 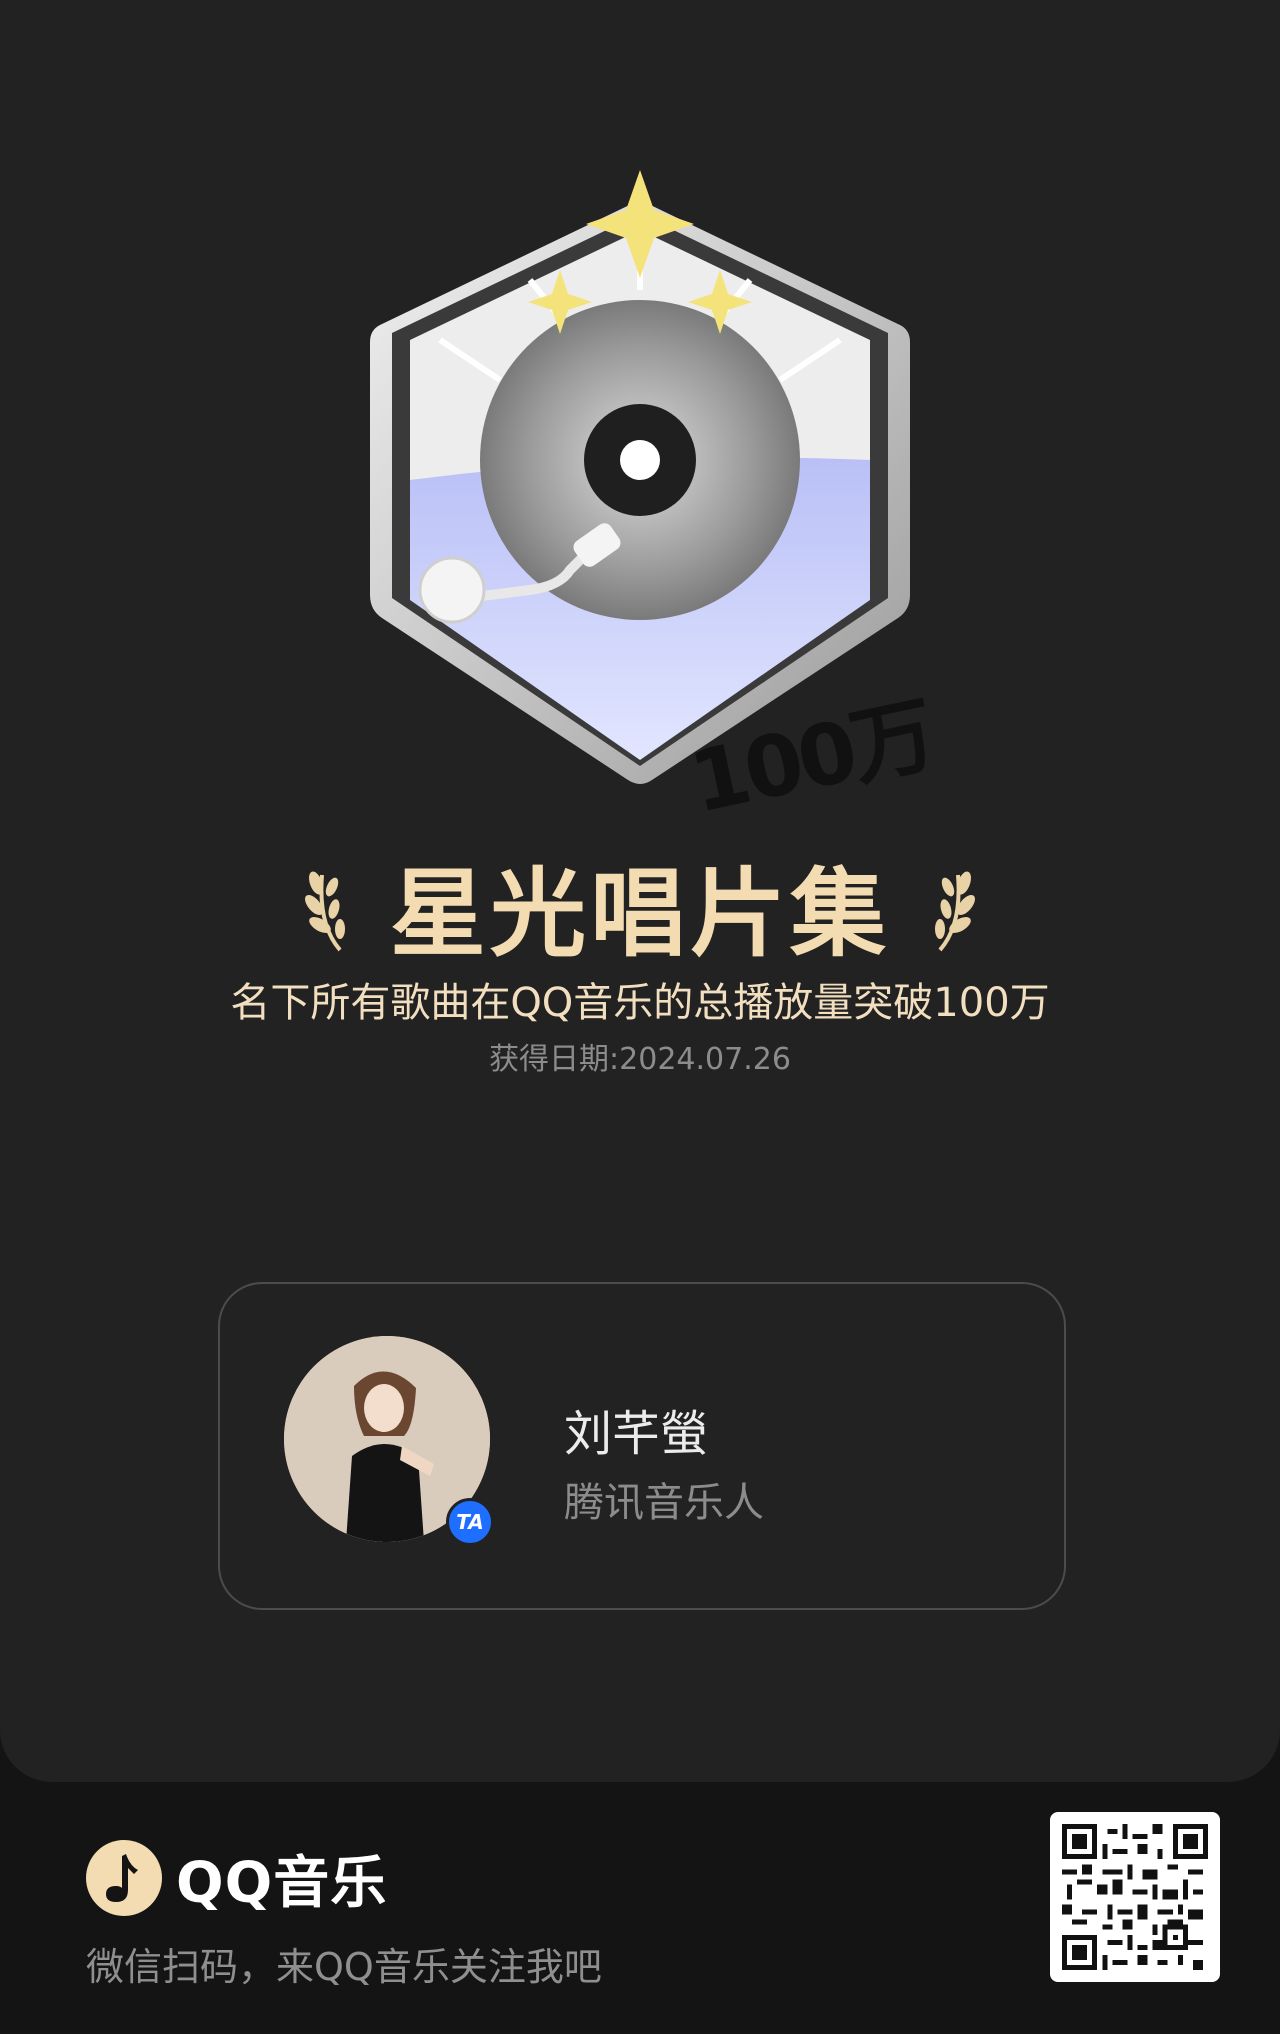 I want to click on brand-name: QQ音乐, so click(x=282, y=1883).